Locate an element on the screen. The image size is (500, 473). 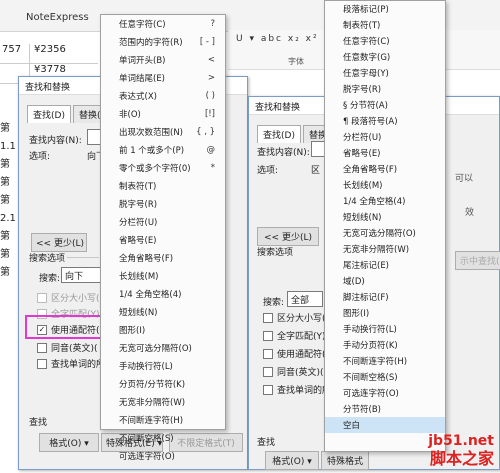
background-text: 可以 is located at coordinates (464, 179).